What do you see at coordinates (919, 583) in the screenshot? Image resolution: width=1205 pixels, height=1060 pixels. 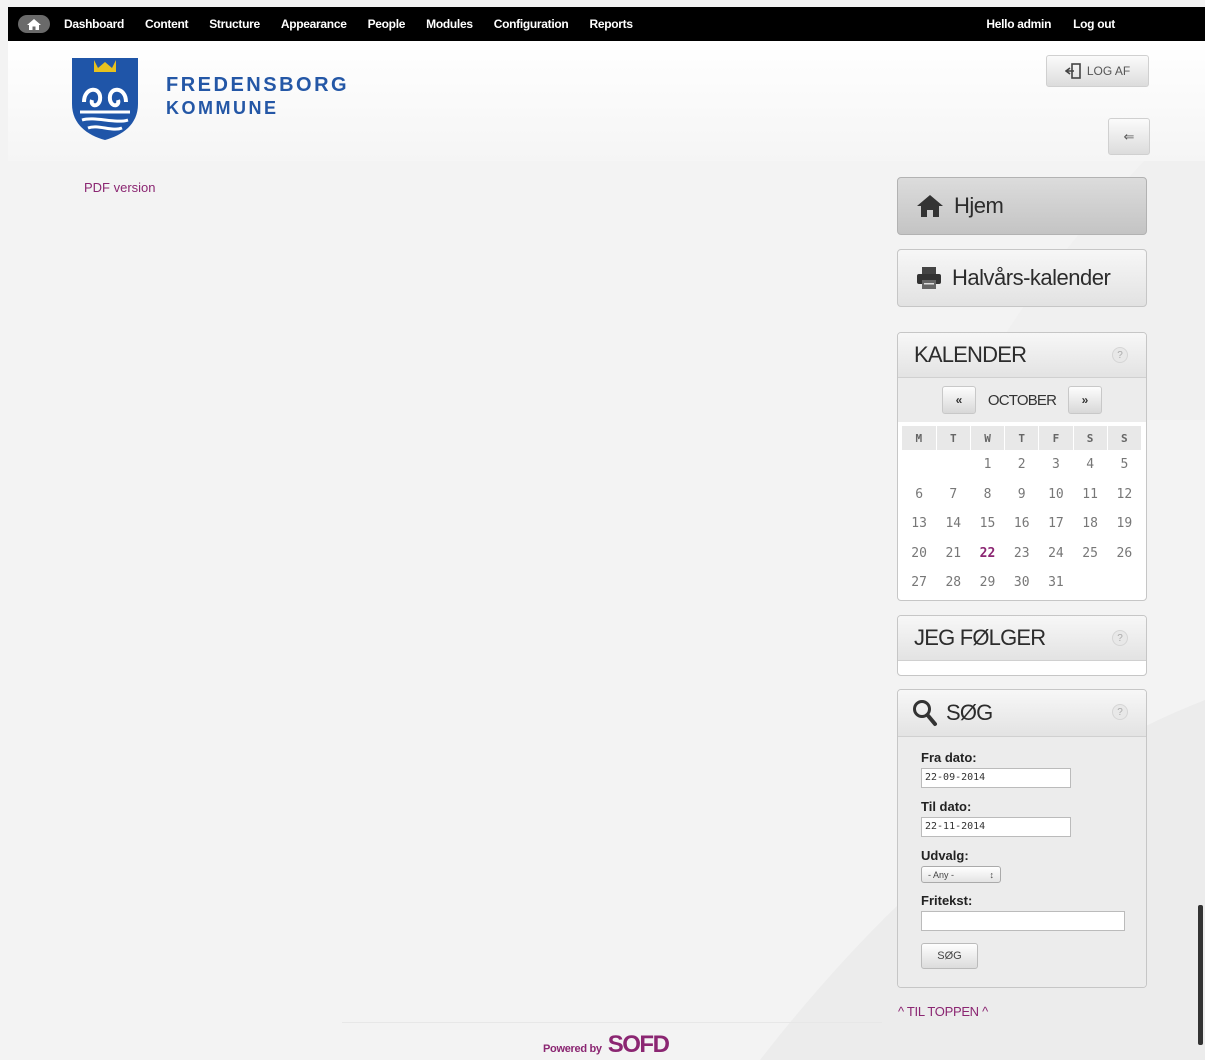 I see `calendar-day: 27` at bounding box center [919, 583].